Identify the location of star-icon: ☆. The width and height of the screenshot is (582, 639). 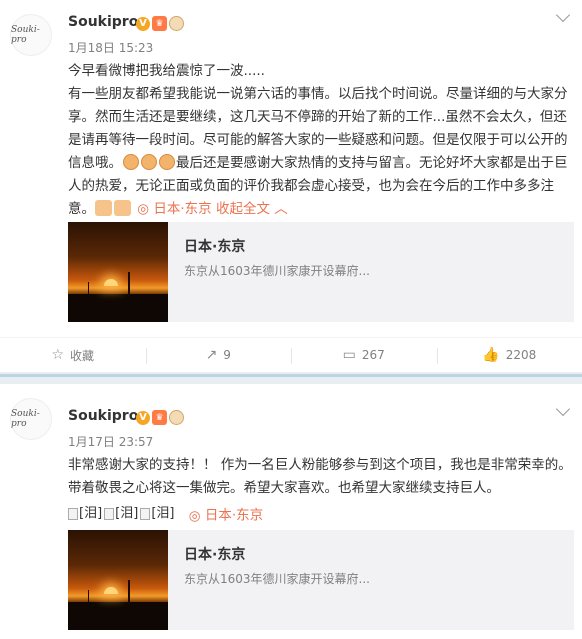
(58, 355).